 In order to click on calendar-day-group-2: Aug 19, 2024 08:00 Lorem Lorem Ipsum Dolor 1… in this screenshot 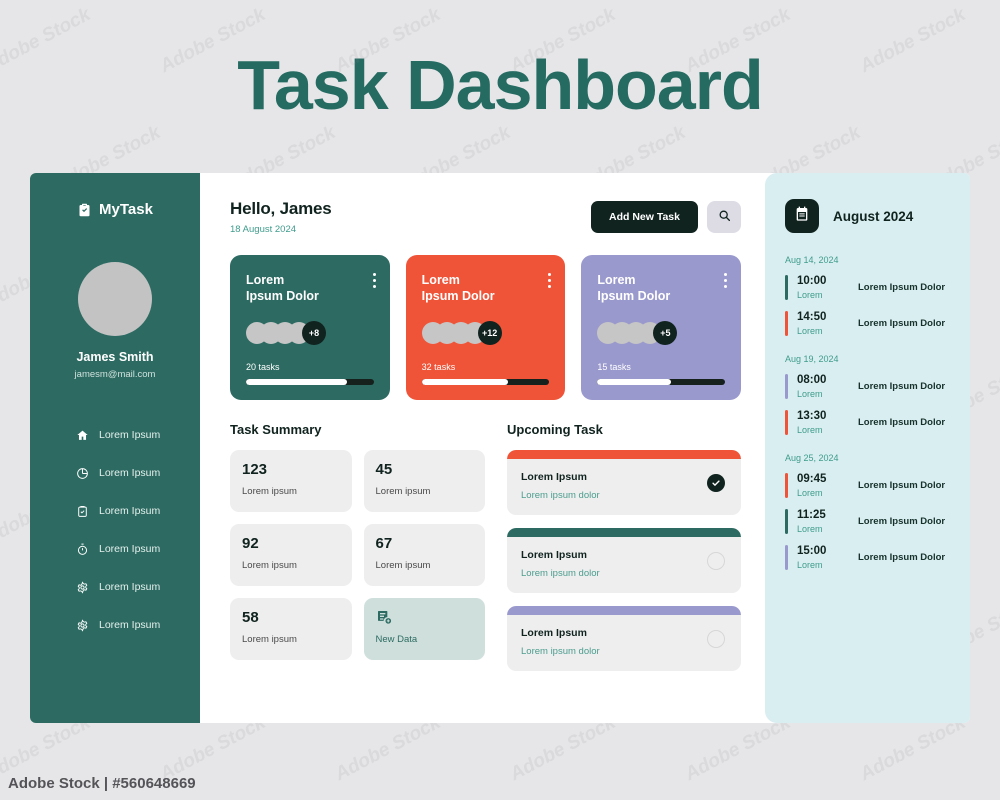, I will do `click(868, 394)`.